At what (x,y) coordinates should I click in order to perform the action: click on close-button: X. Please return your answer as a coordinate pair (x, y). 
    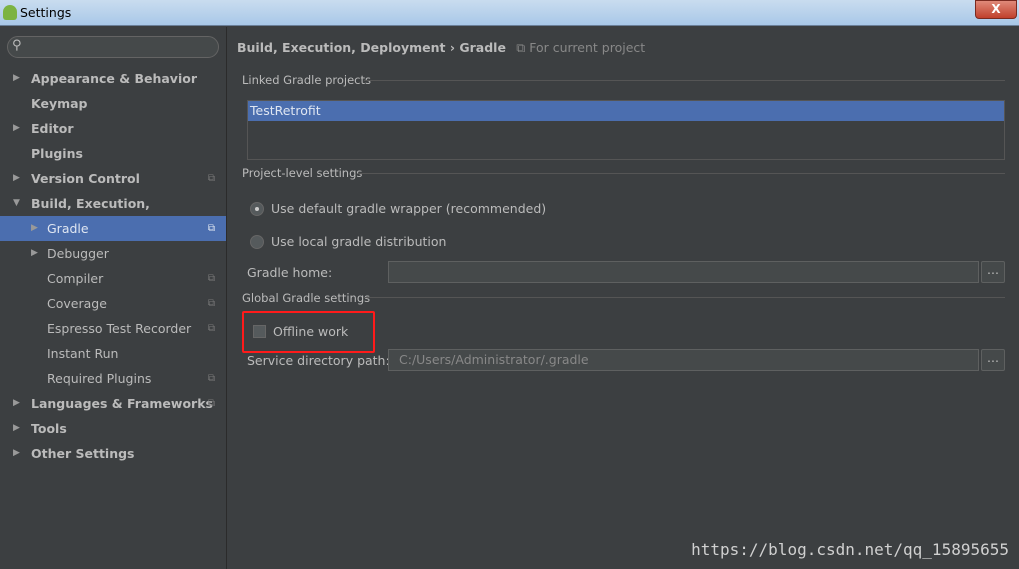
    Looking at the image, I should click on (996, 9).